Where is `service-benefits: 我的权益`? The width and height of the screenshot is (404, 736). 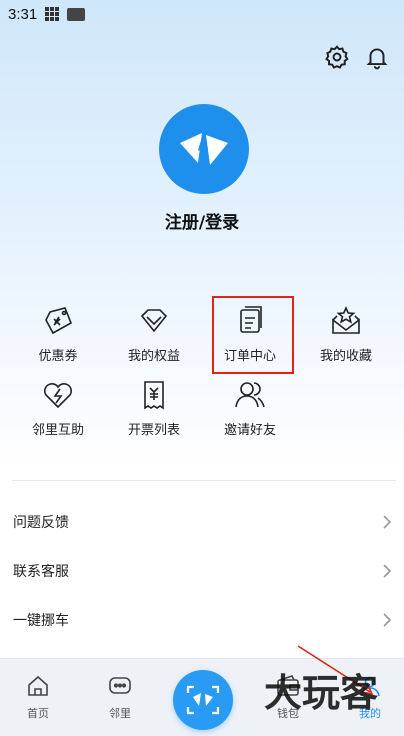
service-benefits: 我的权益 is located at coordinates (154, 334).